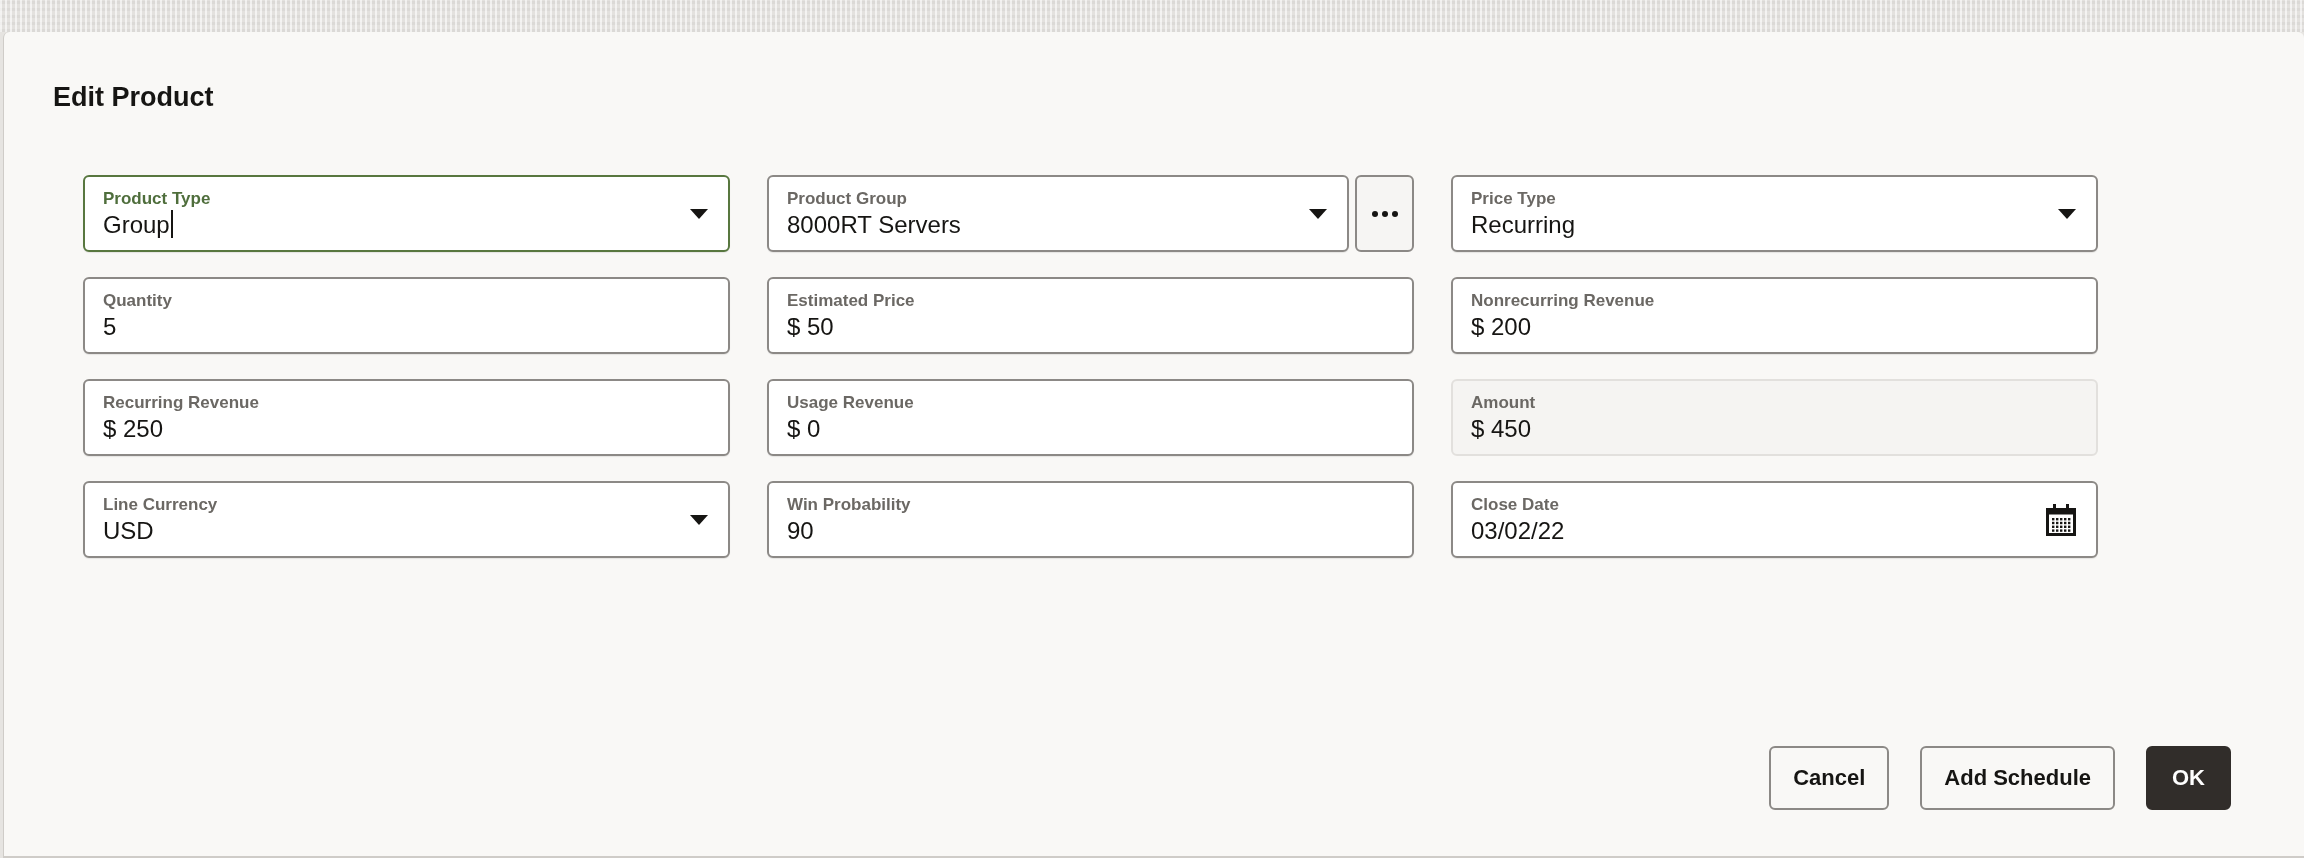 Image resolution: width=2304 pixels, height=858 pixels. I want to click on text-field: Nonrecurring Revenue $ 200, so click(1774, 315).